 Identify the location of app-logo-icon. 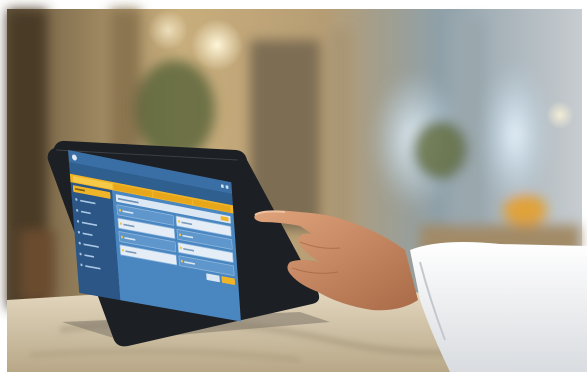
(74, 157).